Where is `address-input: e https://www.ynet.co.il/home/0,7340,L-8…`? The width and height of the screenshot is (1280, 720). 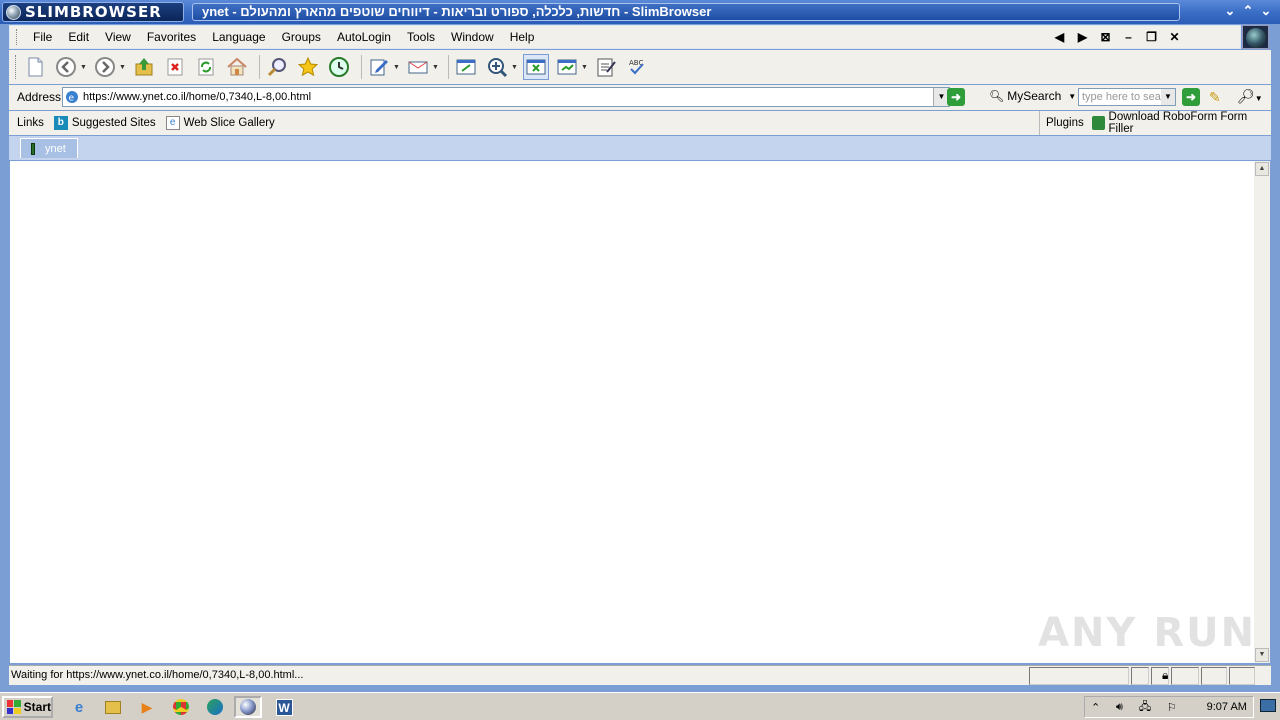
address-input: e https://www.ynet.co.il/home/0,7340,L-8… is located at coordinates (506, 97).